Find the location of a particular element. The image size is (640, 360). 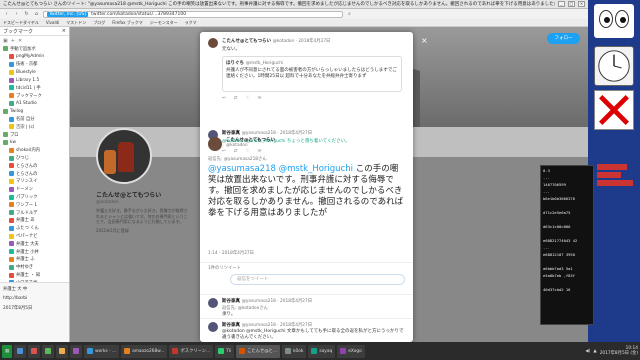

reply-input: 返信をツイート is located at coordinates (317, 279).